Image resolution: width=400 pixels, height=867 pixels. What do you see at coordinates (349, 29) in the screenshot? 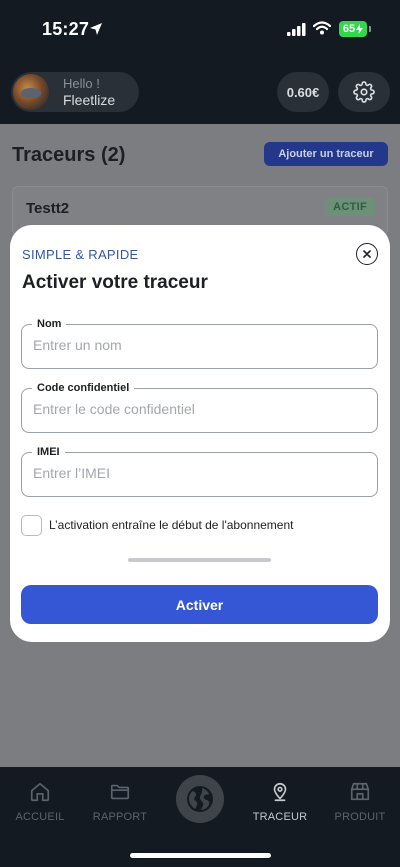
I see `battery-level: 65` at bounding box center [349, 29].